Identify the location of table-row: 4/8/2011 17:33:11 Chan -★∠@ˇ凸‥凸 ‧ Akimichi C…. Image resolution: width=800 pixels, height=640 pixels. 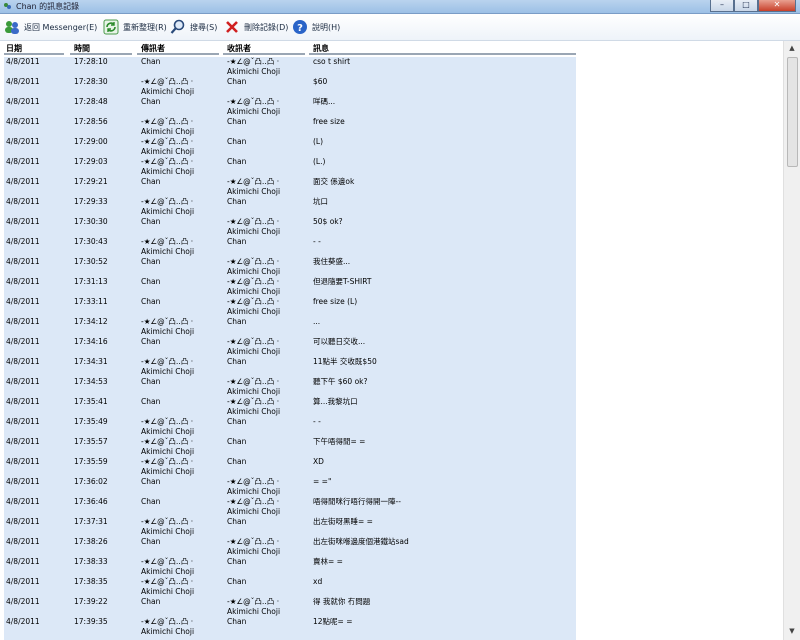
(290, 307).